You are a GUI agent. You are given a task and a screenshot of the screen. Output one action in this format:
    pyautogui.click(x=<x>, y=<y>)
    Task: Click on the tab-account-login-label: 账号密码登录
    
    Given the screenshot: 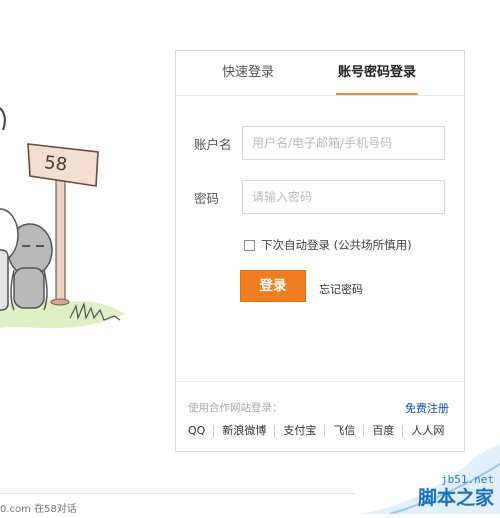 What is the action you would take?
    pyautogui.click(x=377, y=72)
    